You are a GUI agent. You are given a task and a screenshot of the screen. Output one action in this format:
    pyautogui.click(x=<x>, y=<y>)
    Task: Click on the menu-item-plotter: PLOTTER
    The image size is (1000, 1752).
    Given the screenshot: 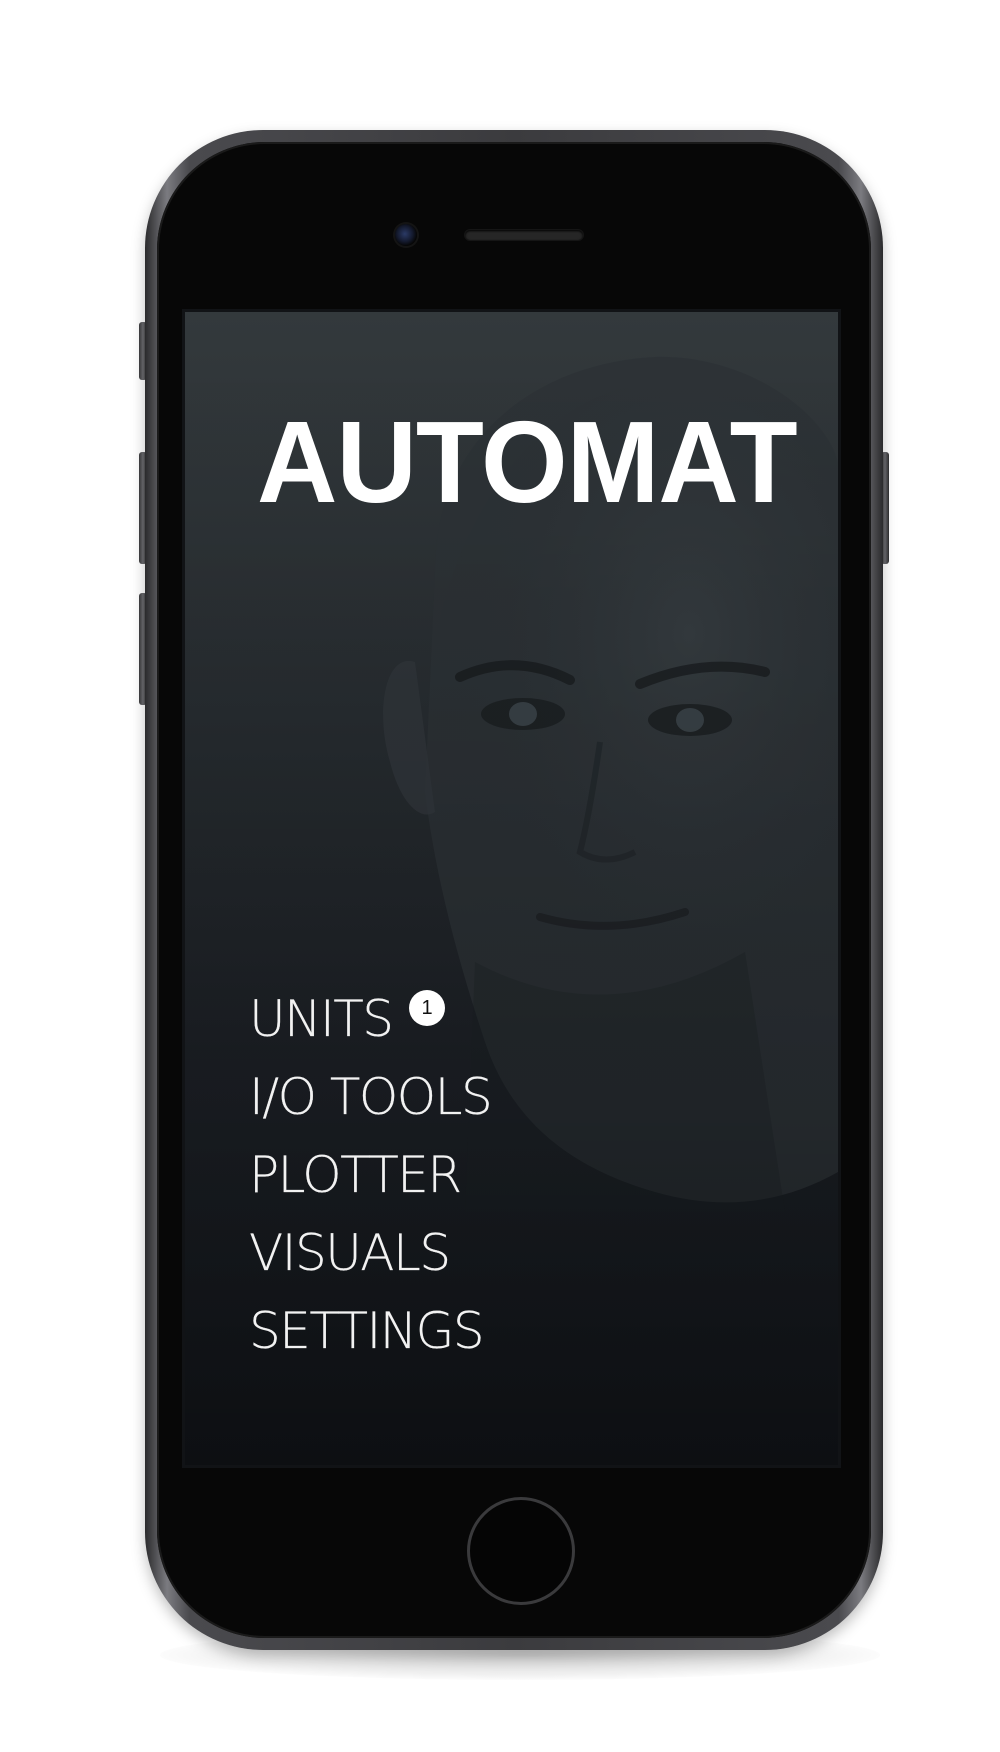 What is the action you would take?
    pyautogui.click(x=370, y=1175)
    